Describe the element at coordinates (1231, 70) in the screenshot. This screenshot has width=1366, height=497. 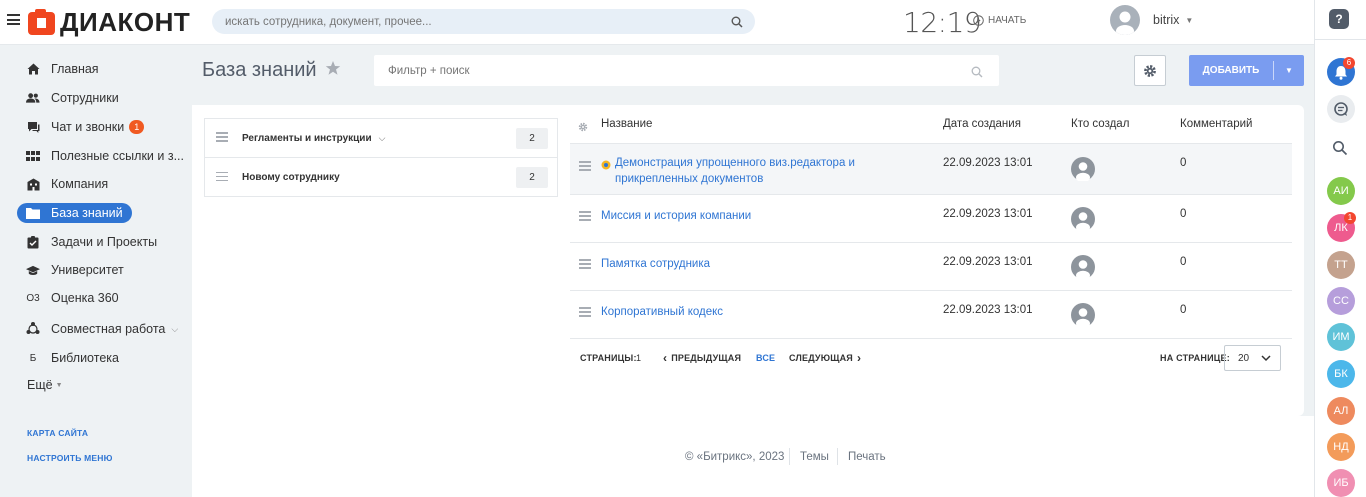
I see `add-button-label: ДОБАВИТЬ` at that location.